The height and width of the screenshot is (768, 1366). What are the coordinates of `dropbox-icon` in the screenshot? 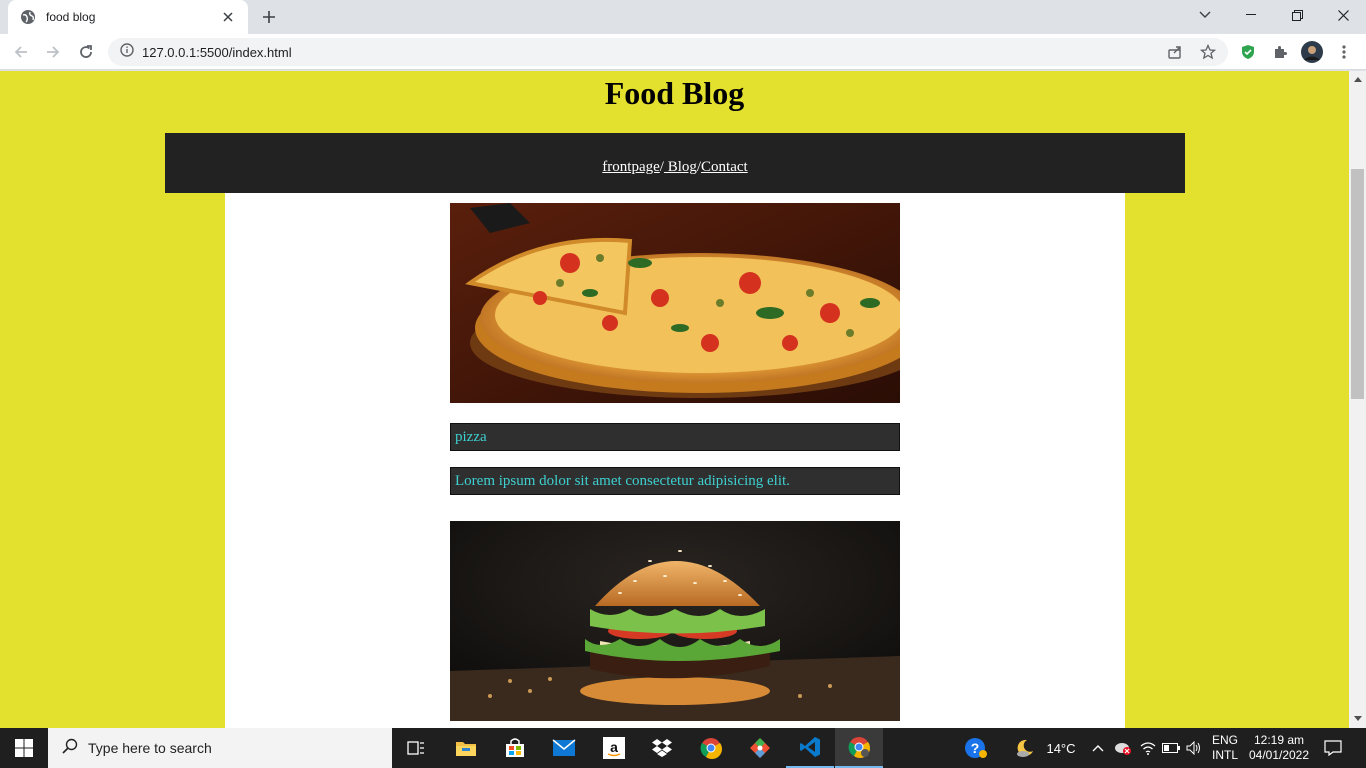 It's located at (662, 748).